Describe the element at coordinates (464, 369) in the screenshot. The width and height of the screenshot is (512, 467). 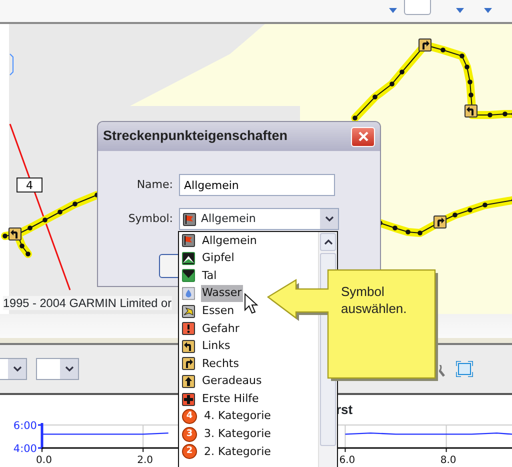
I see `fit-to-screen-icon` at that location.